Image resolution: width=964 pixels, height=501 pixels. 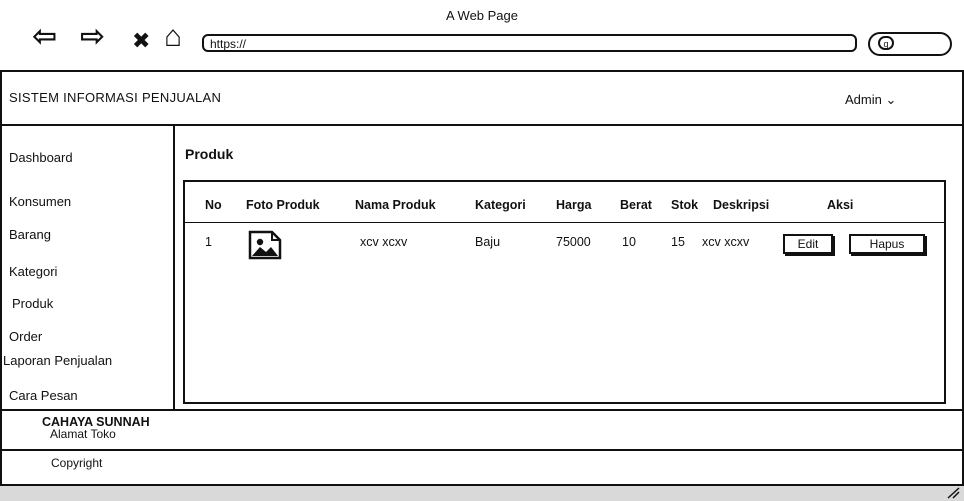 I want to click on resize-handle-icon, so click(x=953, y=493).